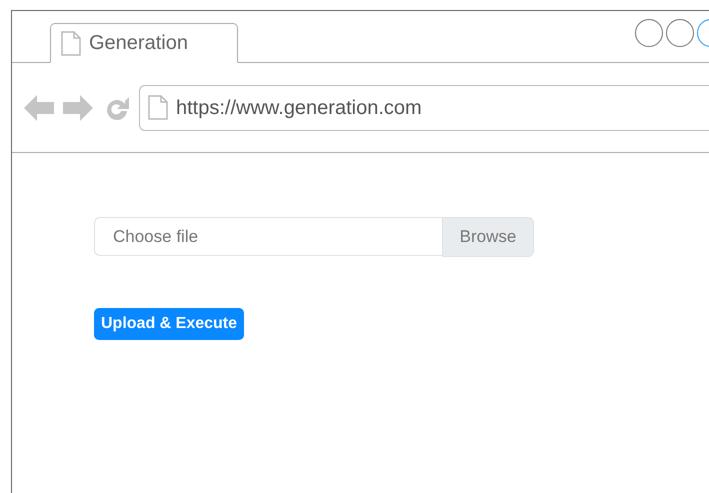 The height and width of the screenshot is (493, 709). Describe the element at coordinates (144, 43) in the screenshot. I see `browser-tab: Generation` at that location.